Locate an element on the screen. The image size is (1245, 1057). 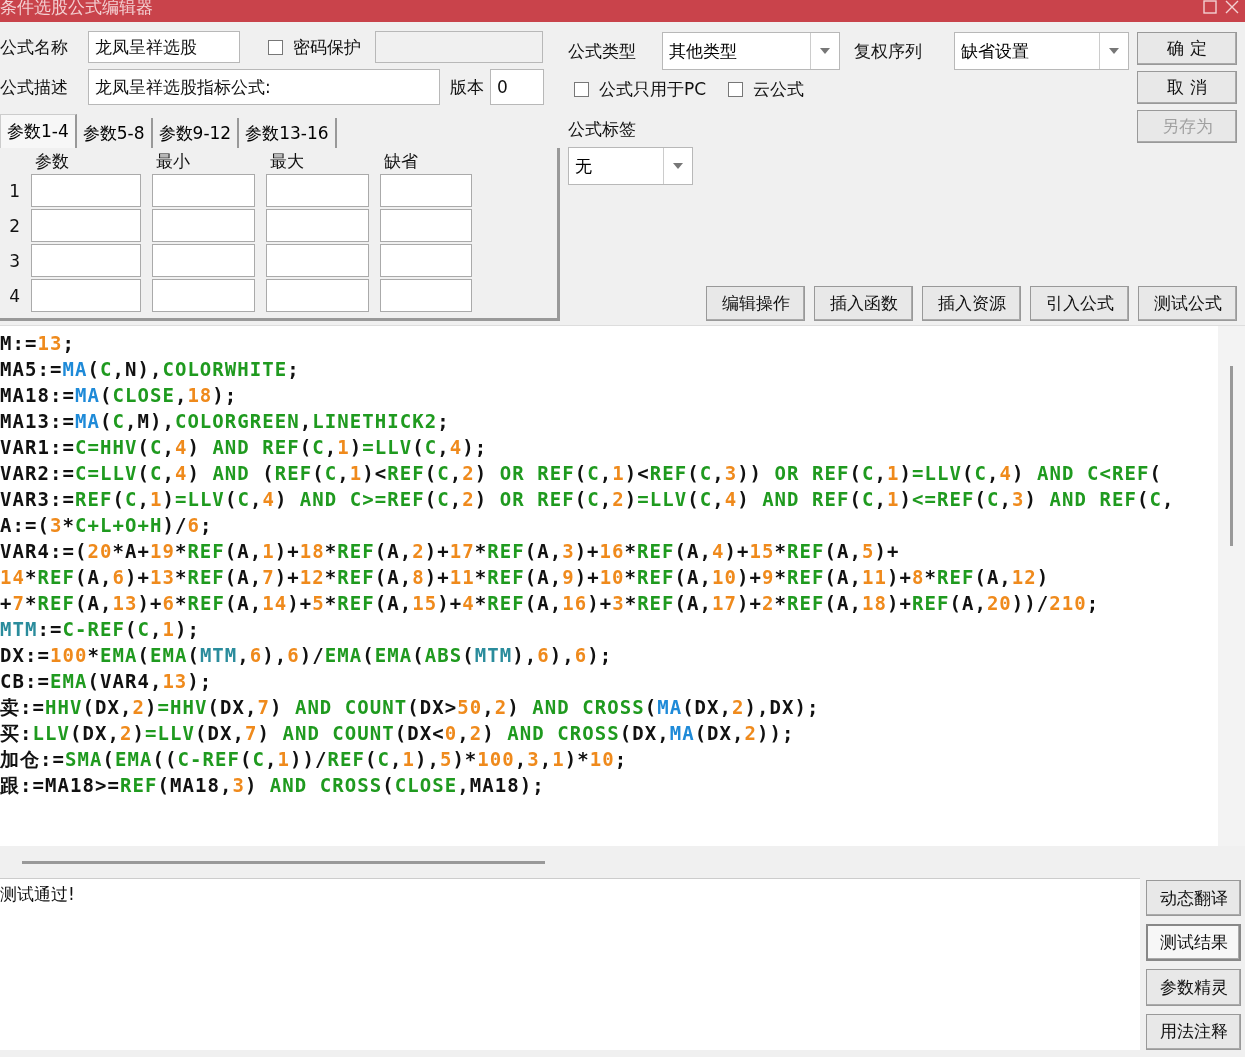
code-line: 买:LLV(DX,2)=LLV(DX,7) AND COUNT(DX<0,2) AND CROSS(DX,MA(DX,2)); is located at coordinates (398, 733).